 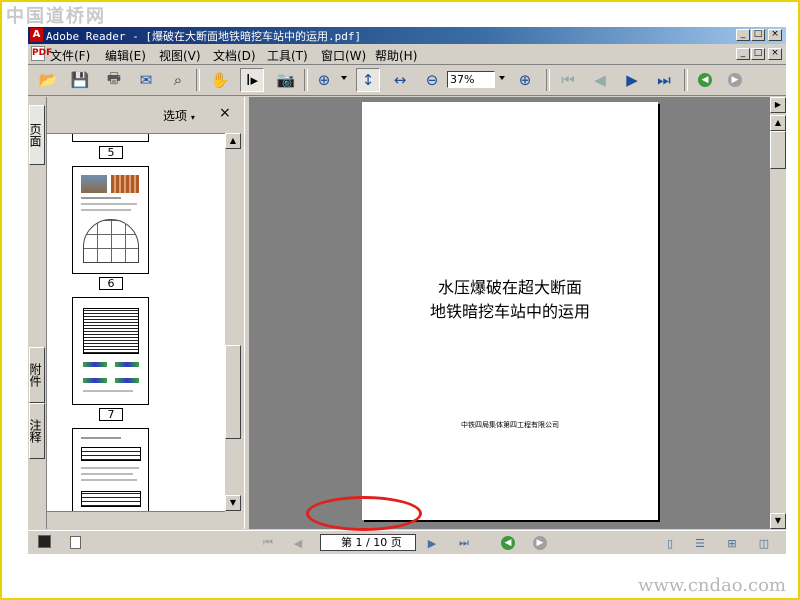 What do you see at coordinates (111, 152) in the screenshot?
I see `page-number-5: 5` at bounding box center [111, 152].